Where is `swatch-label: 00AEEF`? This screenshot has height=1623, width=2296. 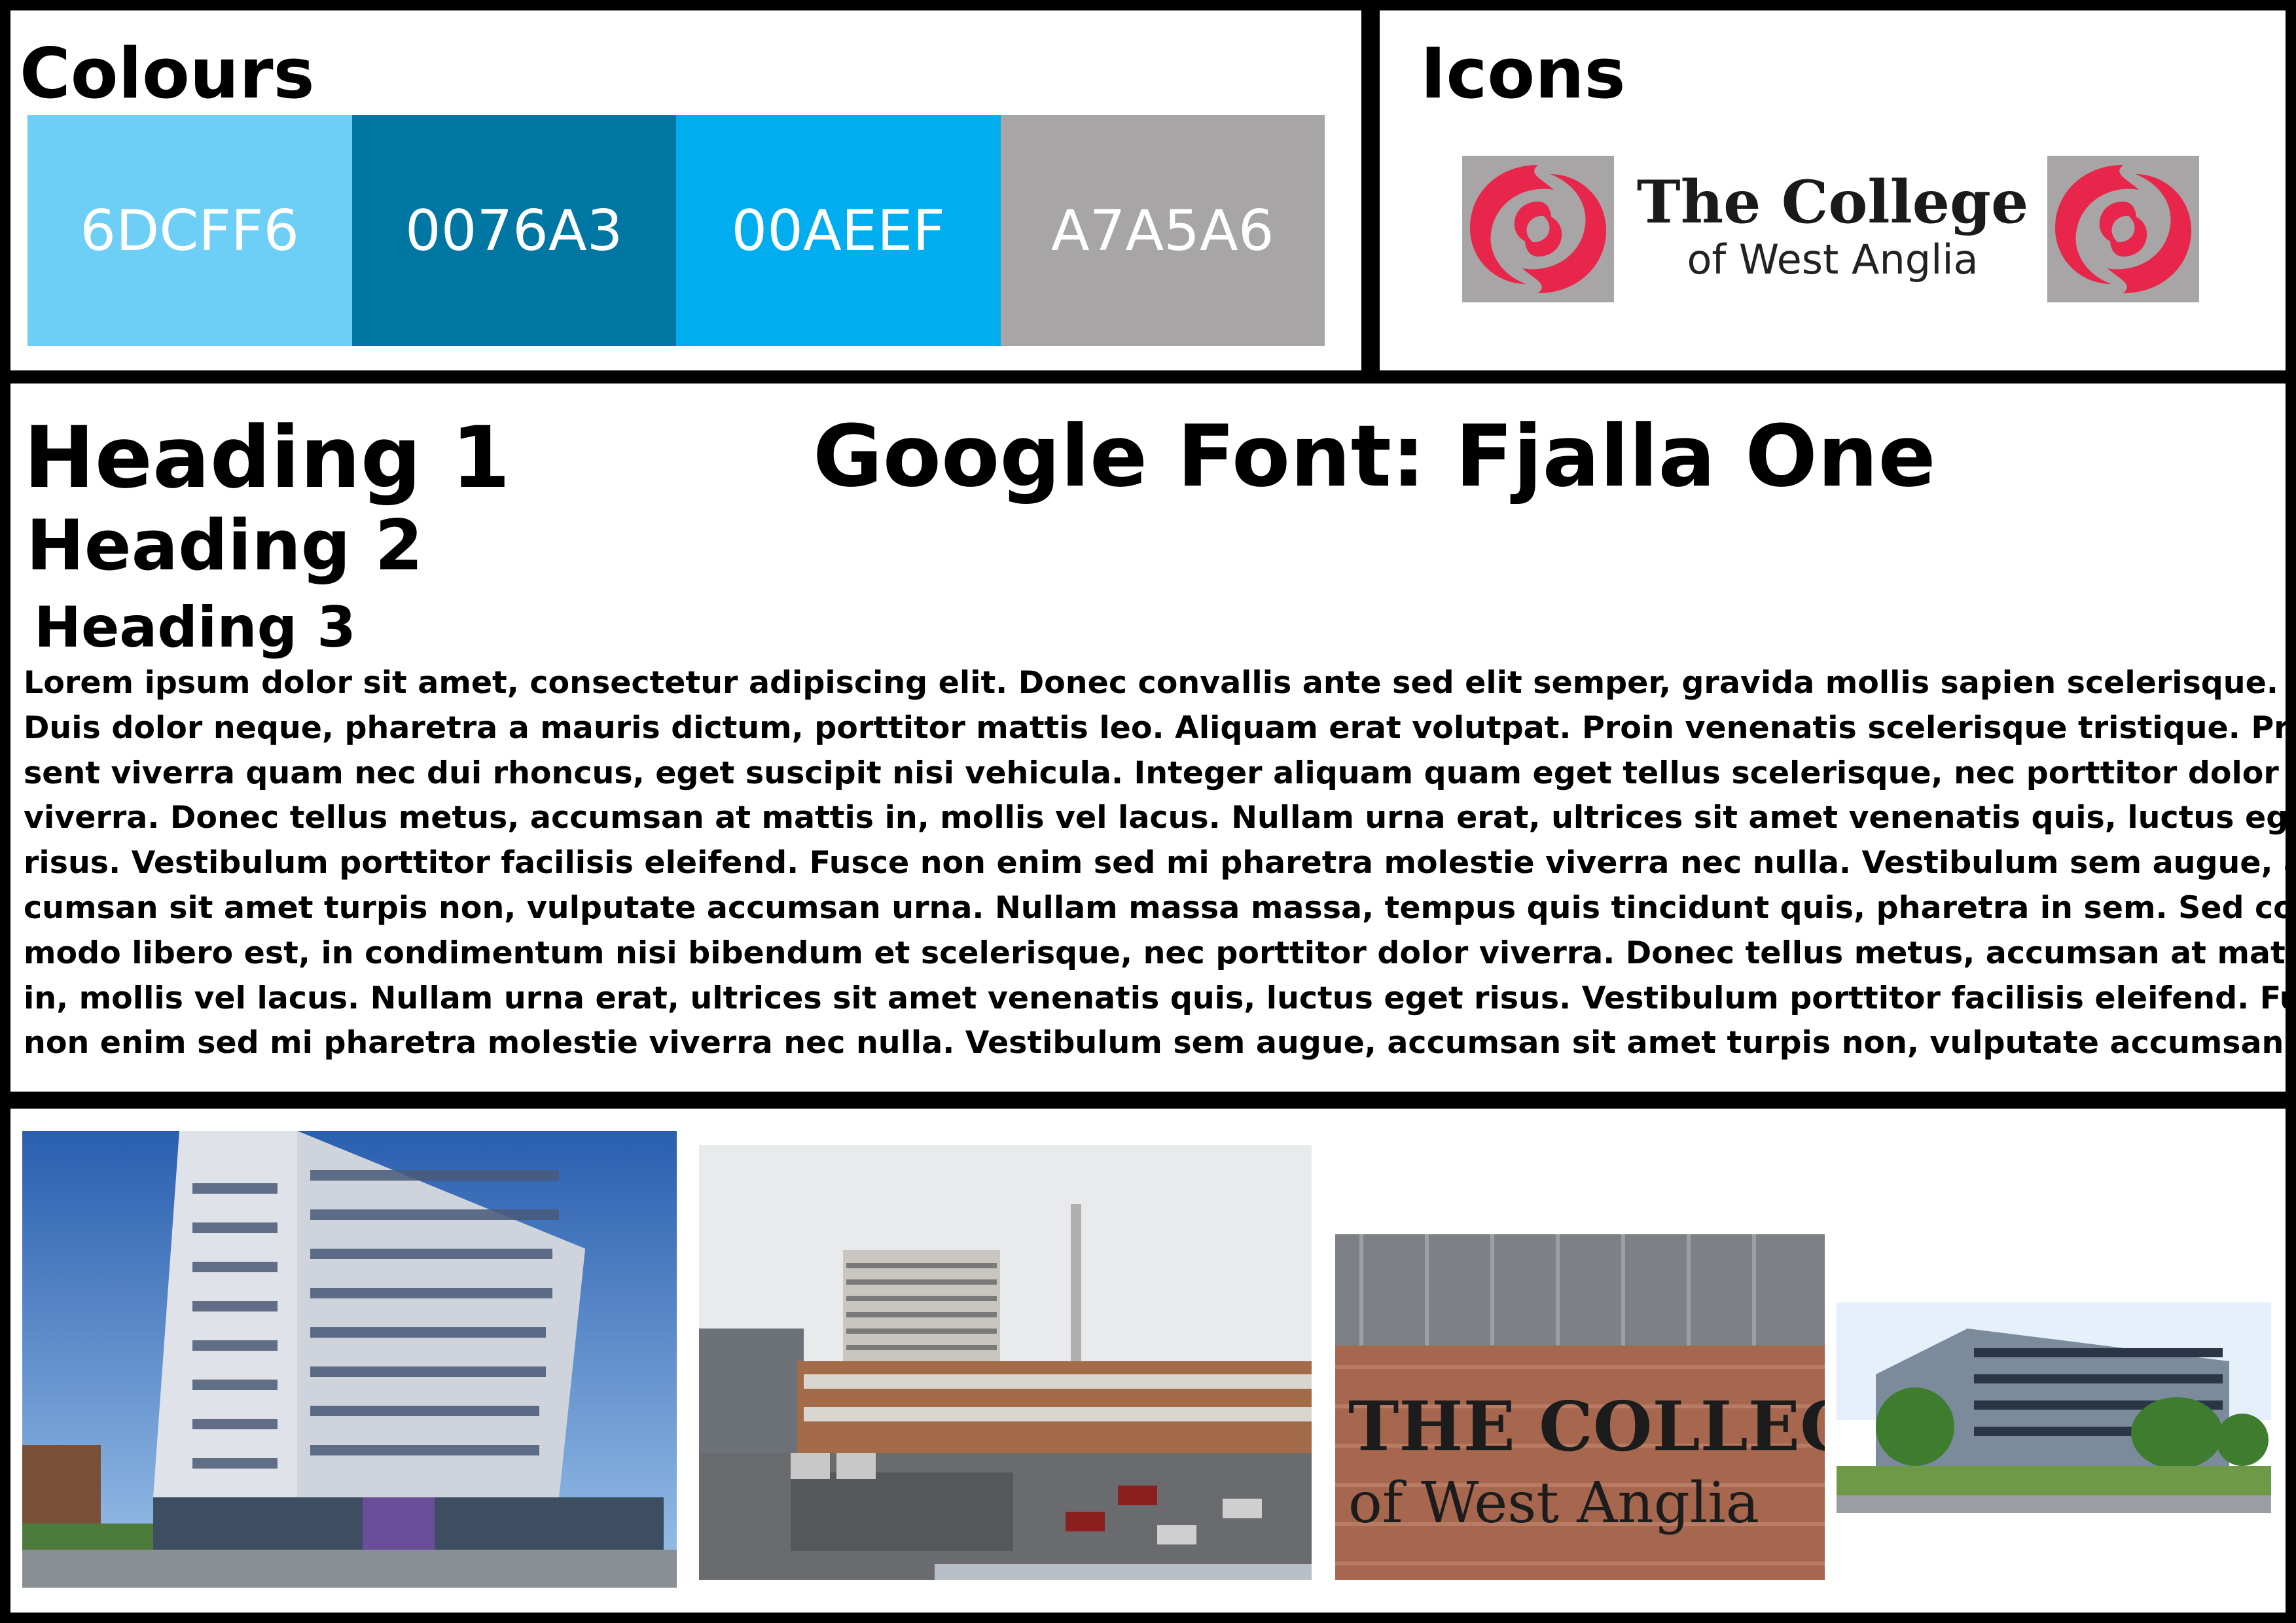
swatch-label: 00AEEF is located at coordinates (838, 231).